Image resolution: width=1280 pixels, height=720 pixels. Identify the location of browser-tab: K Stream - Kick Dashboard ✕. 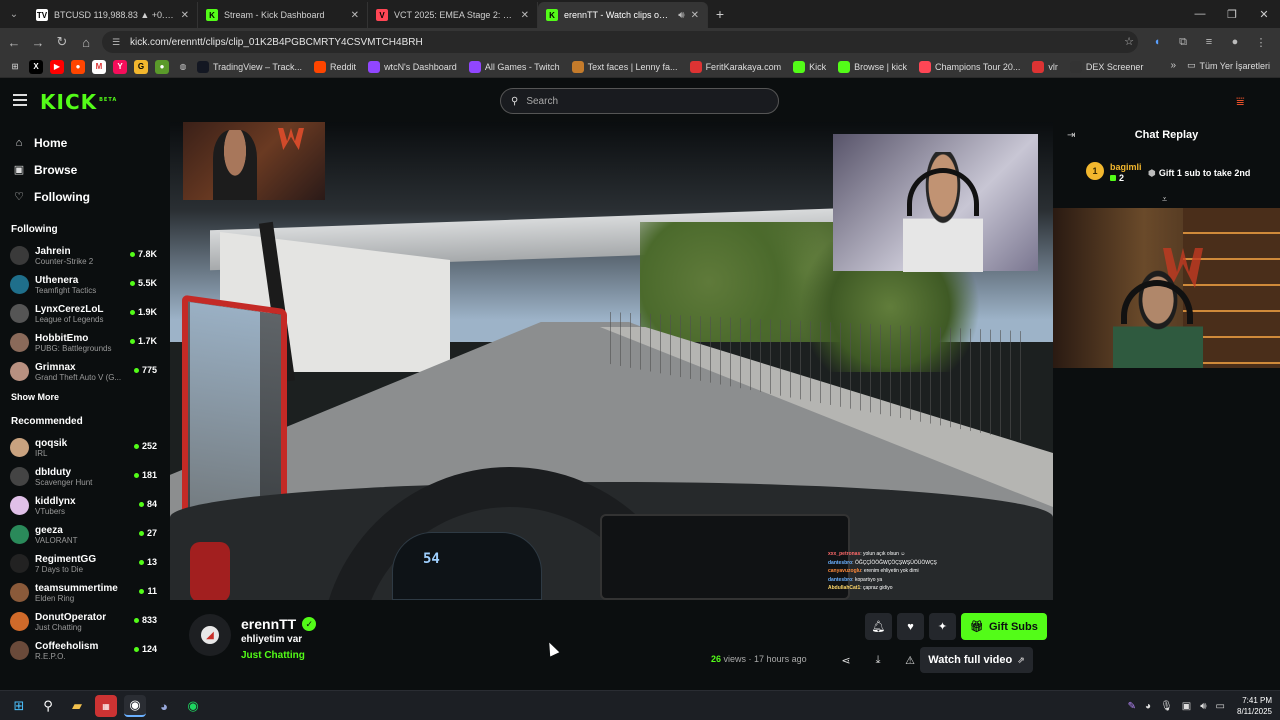
(283, 15).